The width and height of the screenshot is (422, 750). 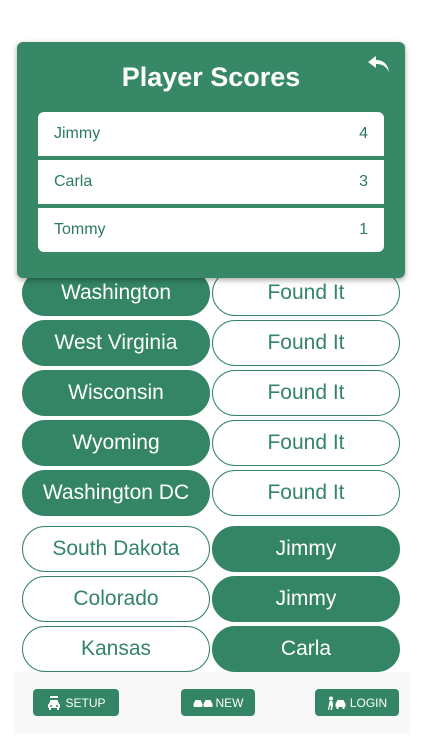 What do you see at coordinates (211, 443) in the screenshot?
I see `state-row: Wyoming Found It` at bounding box center [211, 443].